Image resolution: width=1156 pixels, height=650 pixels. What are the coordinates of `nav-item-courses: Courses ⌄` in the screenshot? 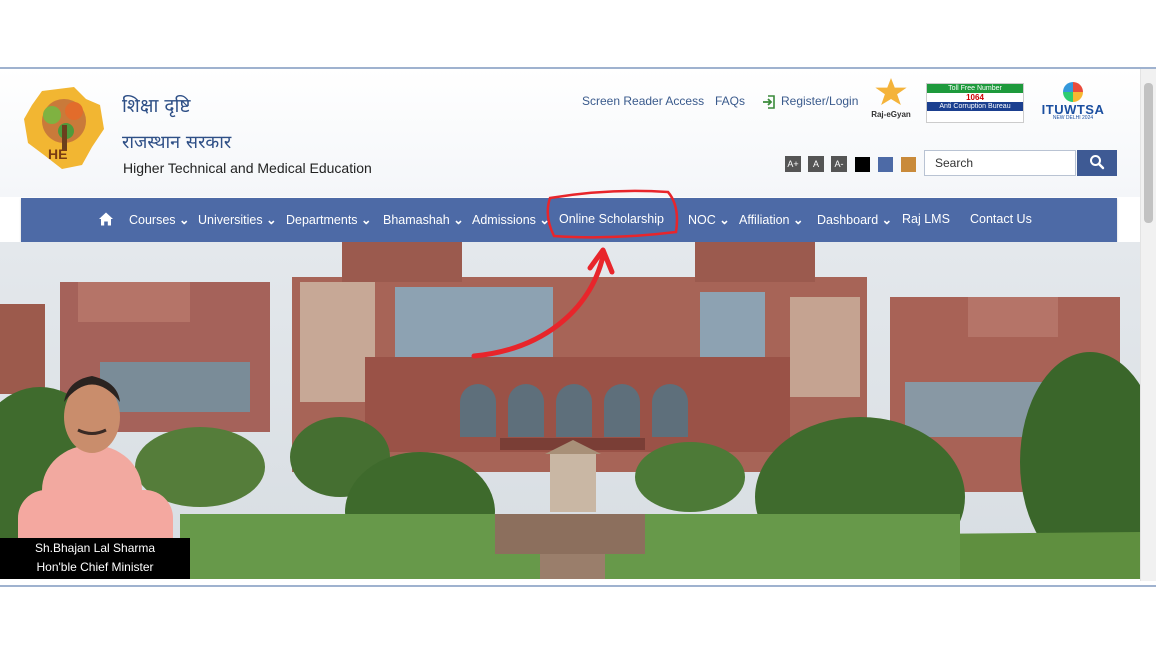 It's located at (159, 219).